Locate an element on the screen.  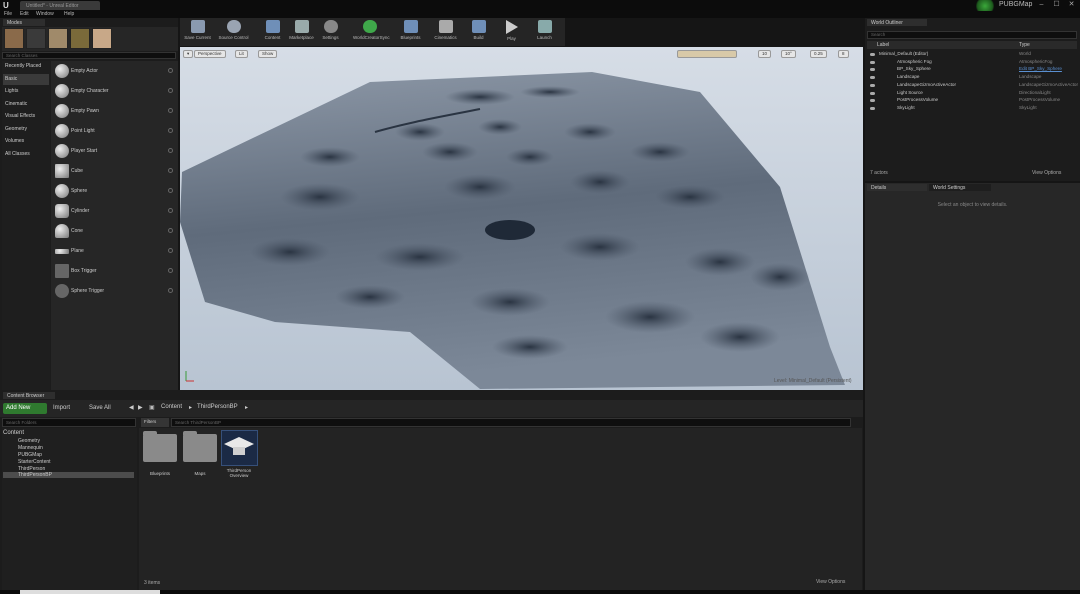
breadcrumb-content: Content is located at coordinates (171, 407).